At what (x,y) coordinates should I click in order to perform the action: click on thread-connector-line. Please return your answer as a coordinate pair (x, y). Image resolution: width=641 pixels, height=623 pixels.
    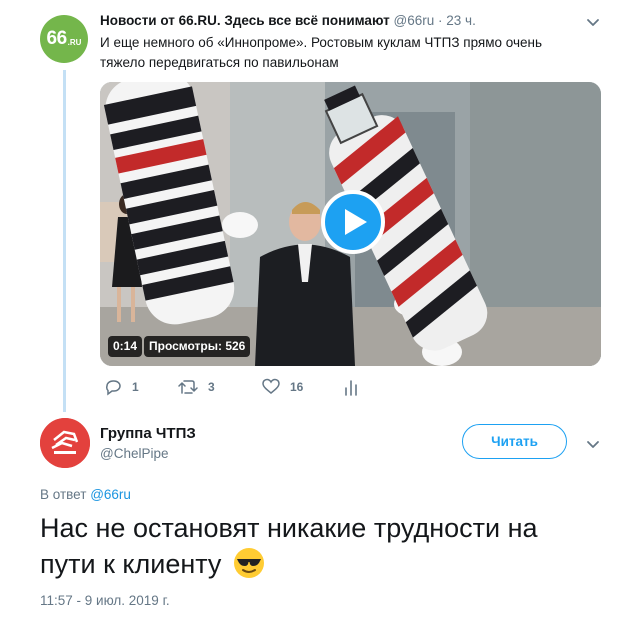
    Looking at the image, I should click on (64, 241).